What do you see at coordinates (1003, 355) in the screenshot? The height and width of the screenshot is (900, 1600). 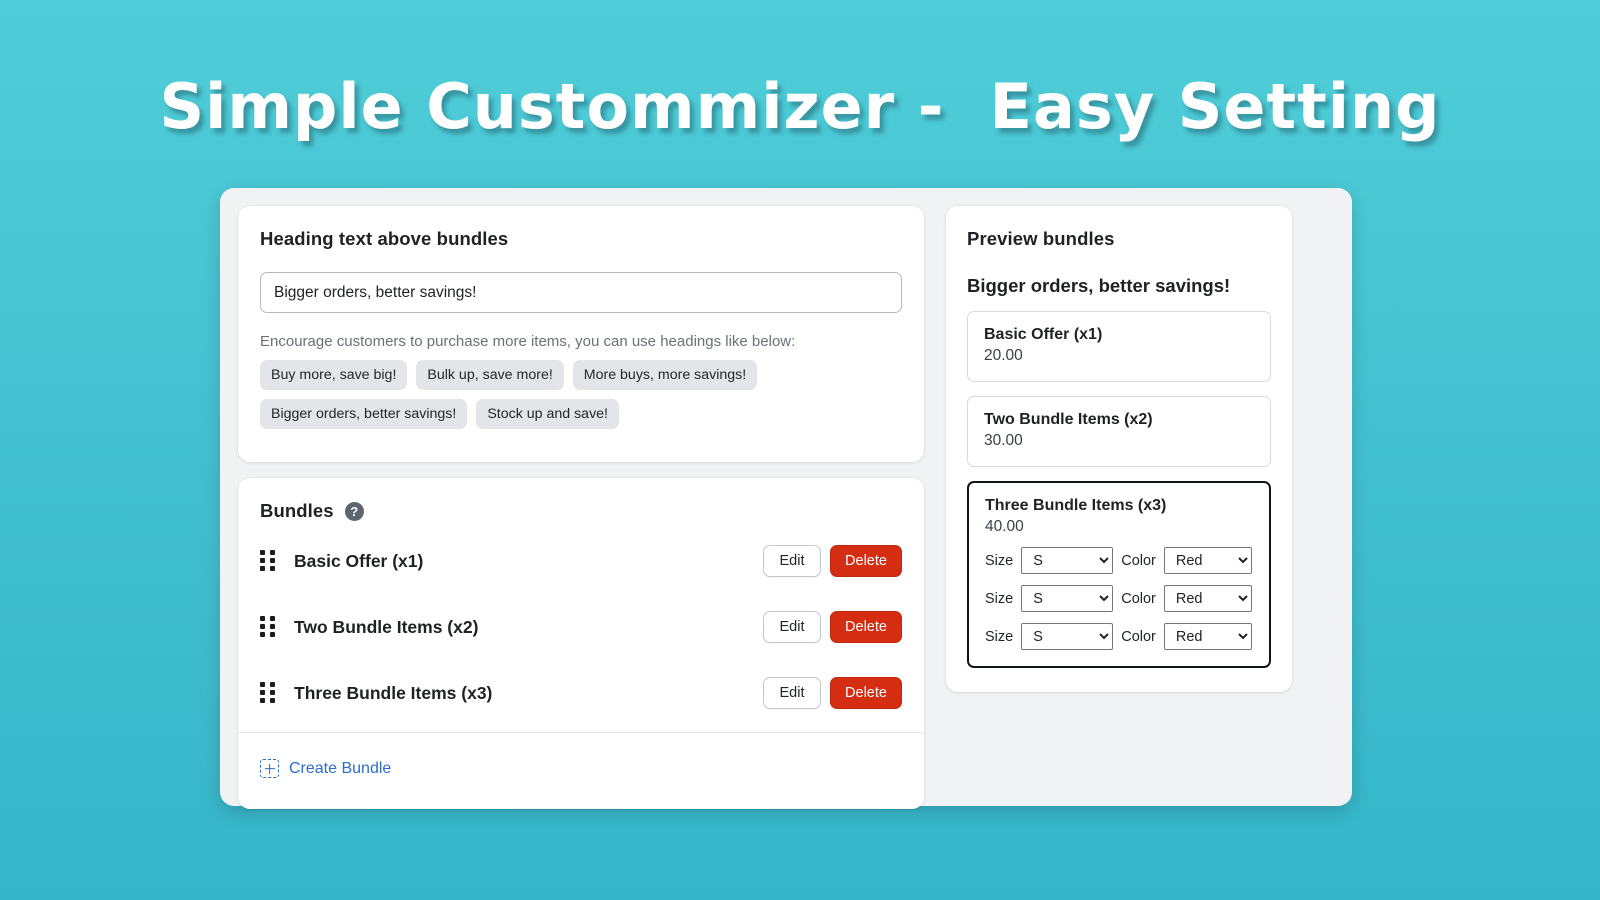 I see `offer-price: 20.00` at bounding box center [1003, 355].